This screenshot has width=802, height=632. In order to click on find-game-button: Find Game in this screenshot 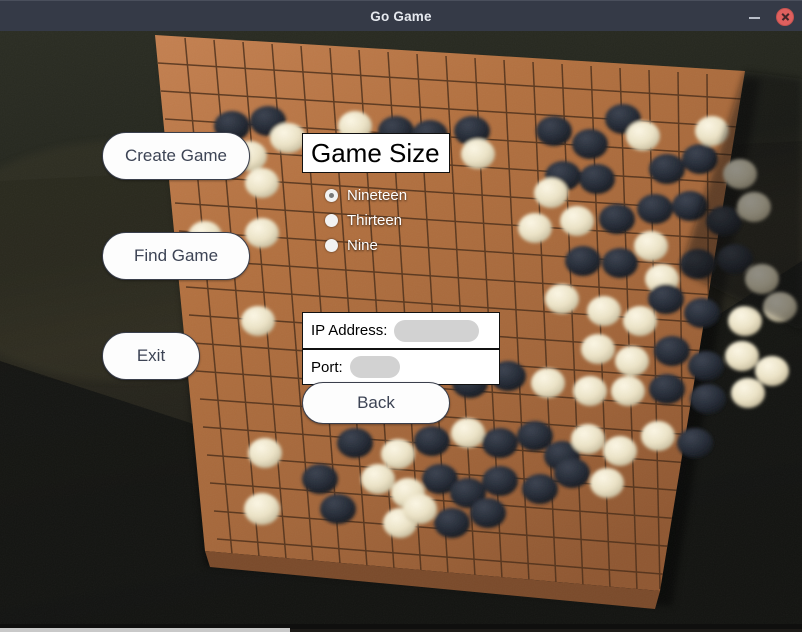, I will do `click(176, 256)`.